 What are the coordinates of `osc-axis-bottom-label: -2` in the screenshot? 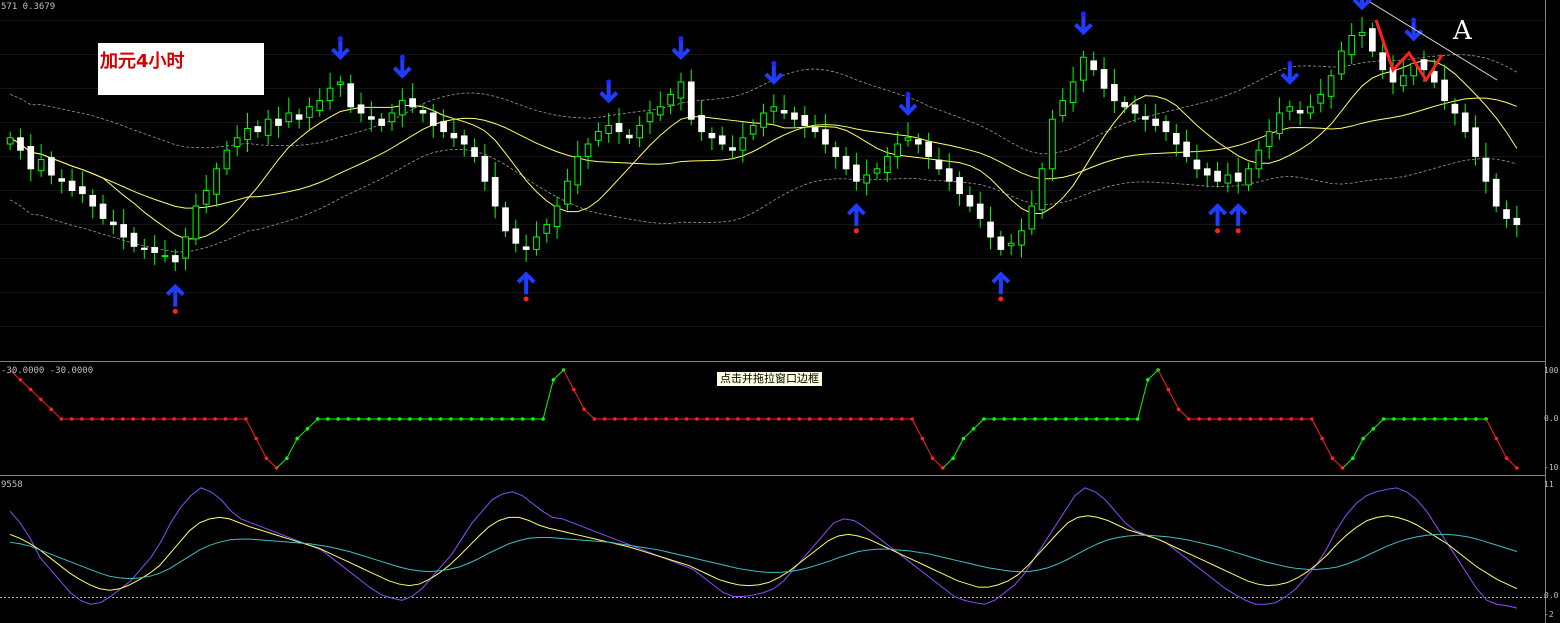 It's located at (1549, 614).